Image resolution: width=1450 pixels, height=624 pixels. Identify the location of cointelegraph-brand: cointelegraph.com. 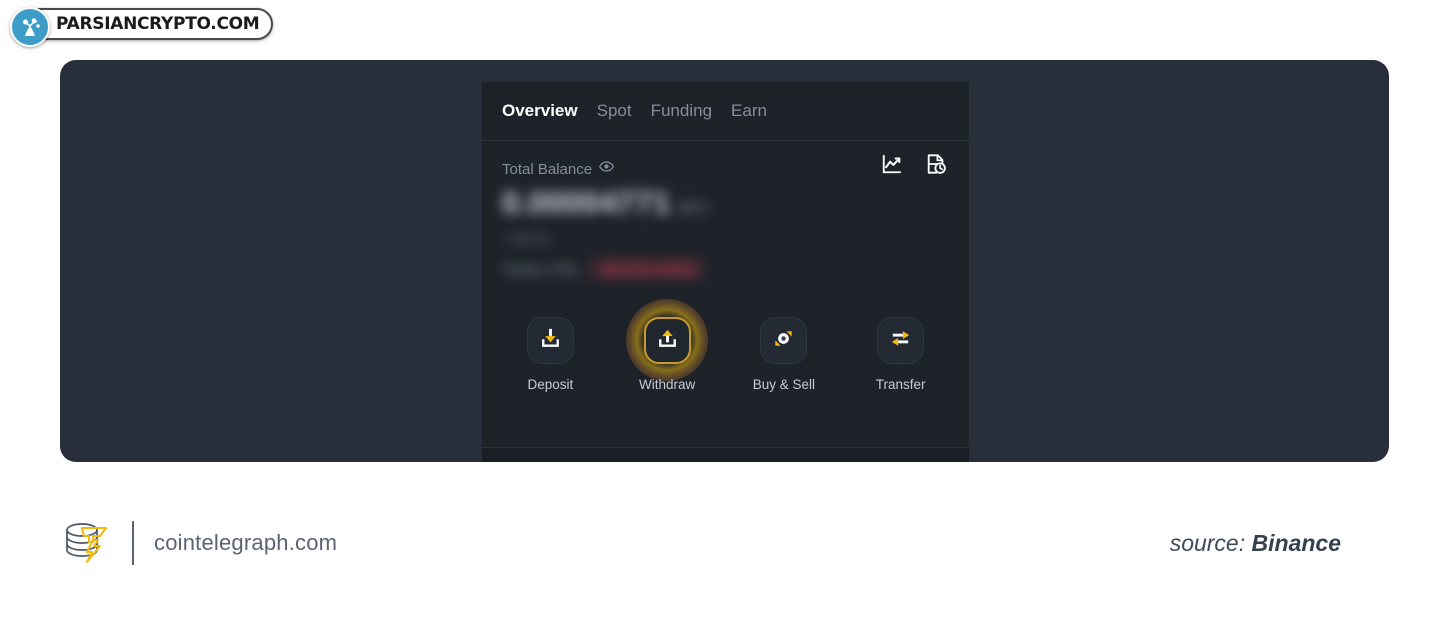
(198, 543).